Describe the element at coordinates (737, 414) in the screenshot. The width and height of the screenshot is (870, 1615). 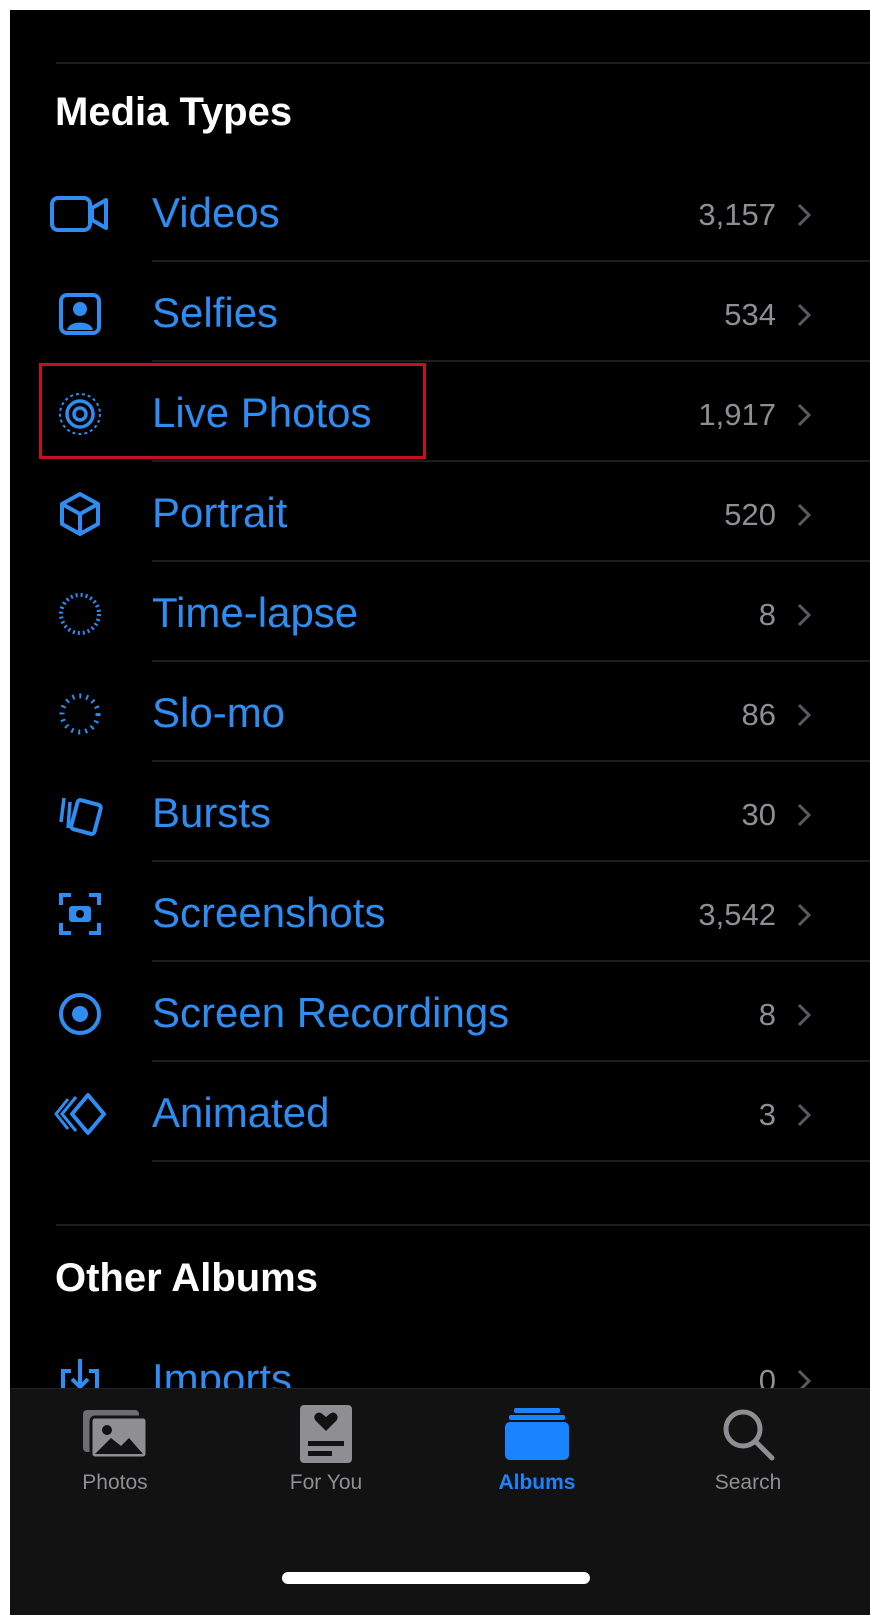
I see `media-row-count: 1,917` at that location.